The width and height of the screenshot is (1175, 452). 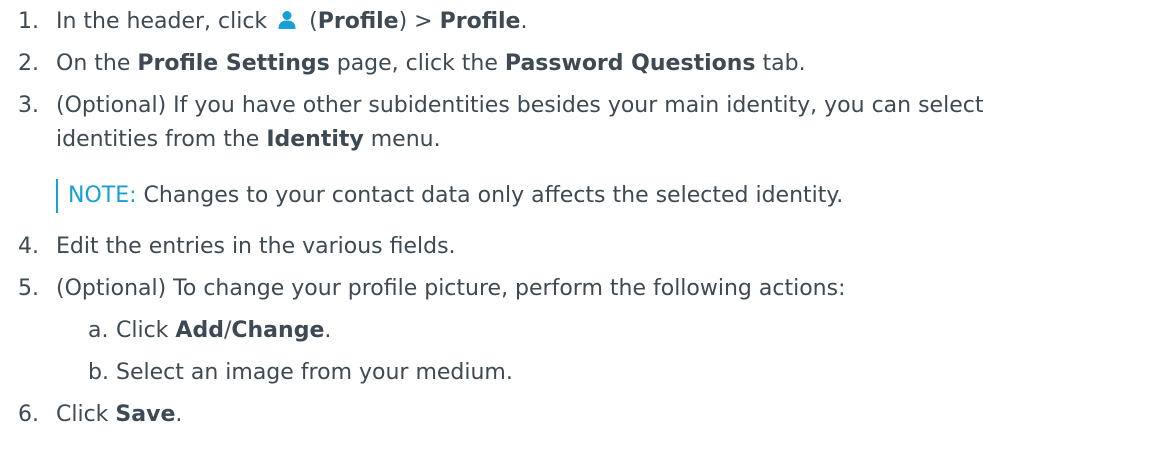 What do you see at coordinates (28, 288) in the screenshot?
I see `step-number: 5.` at bounding box center [28, 288].